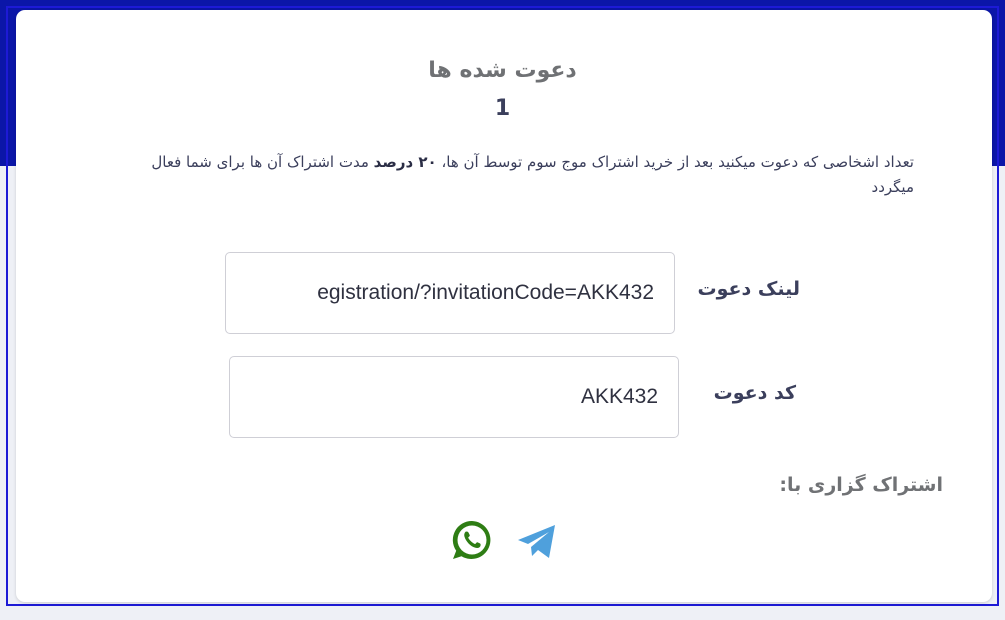 The height and width of the screenshot is (620, 1005). I want to click on invited-count: 1, so click(502, 108).